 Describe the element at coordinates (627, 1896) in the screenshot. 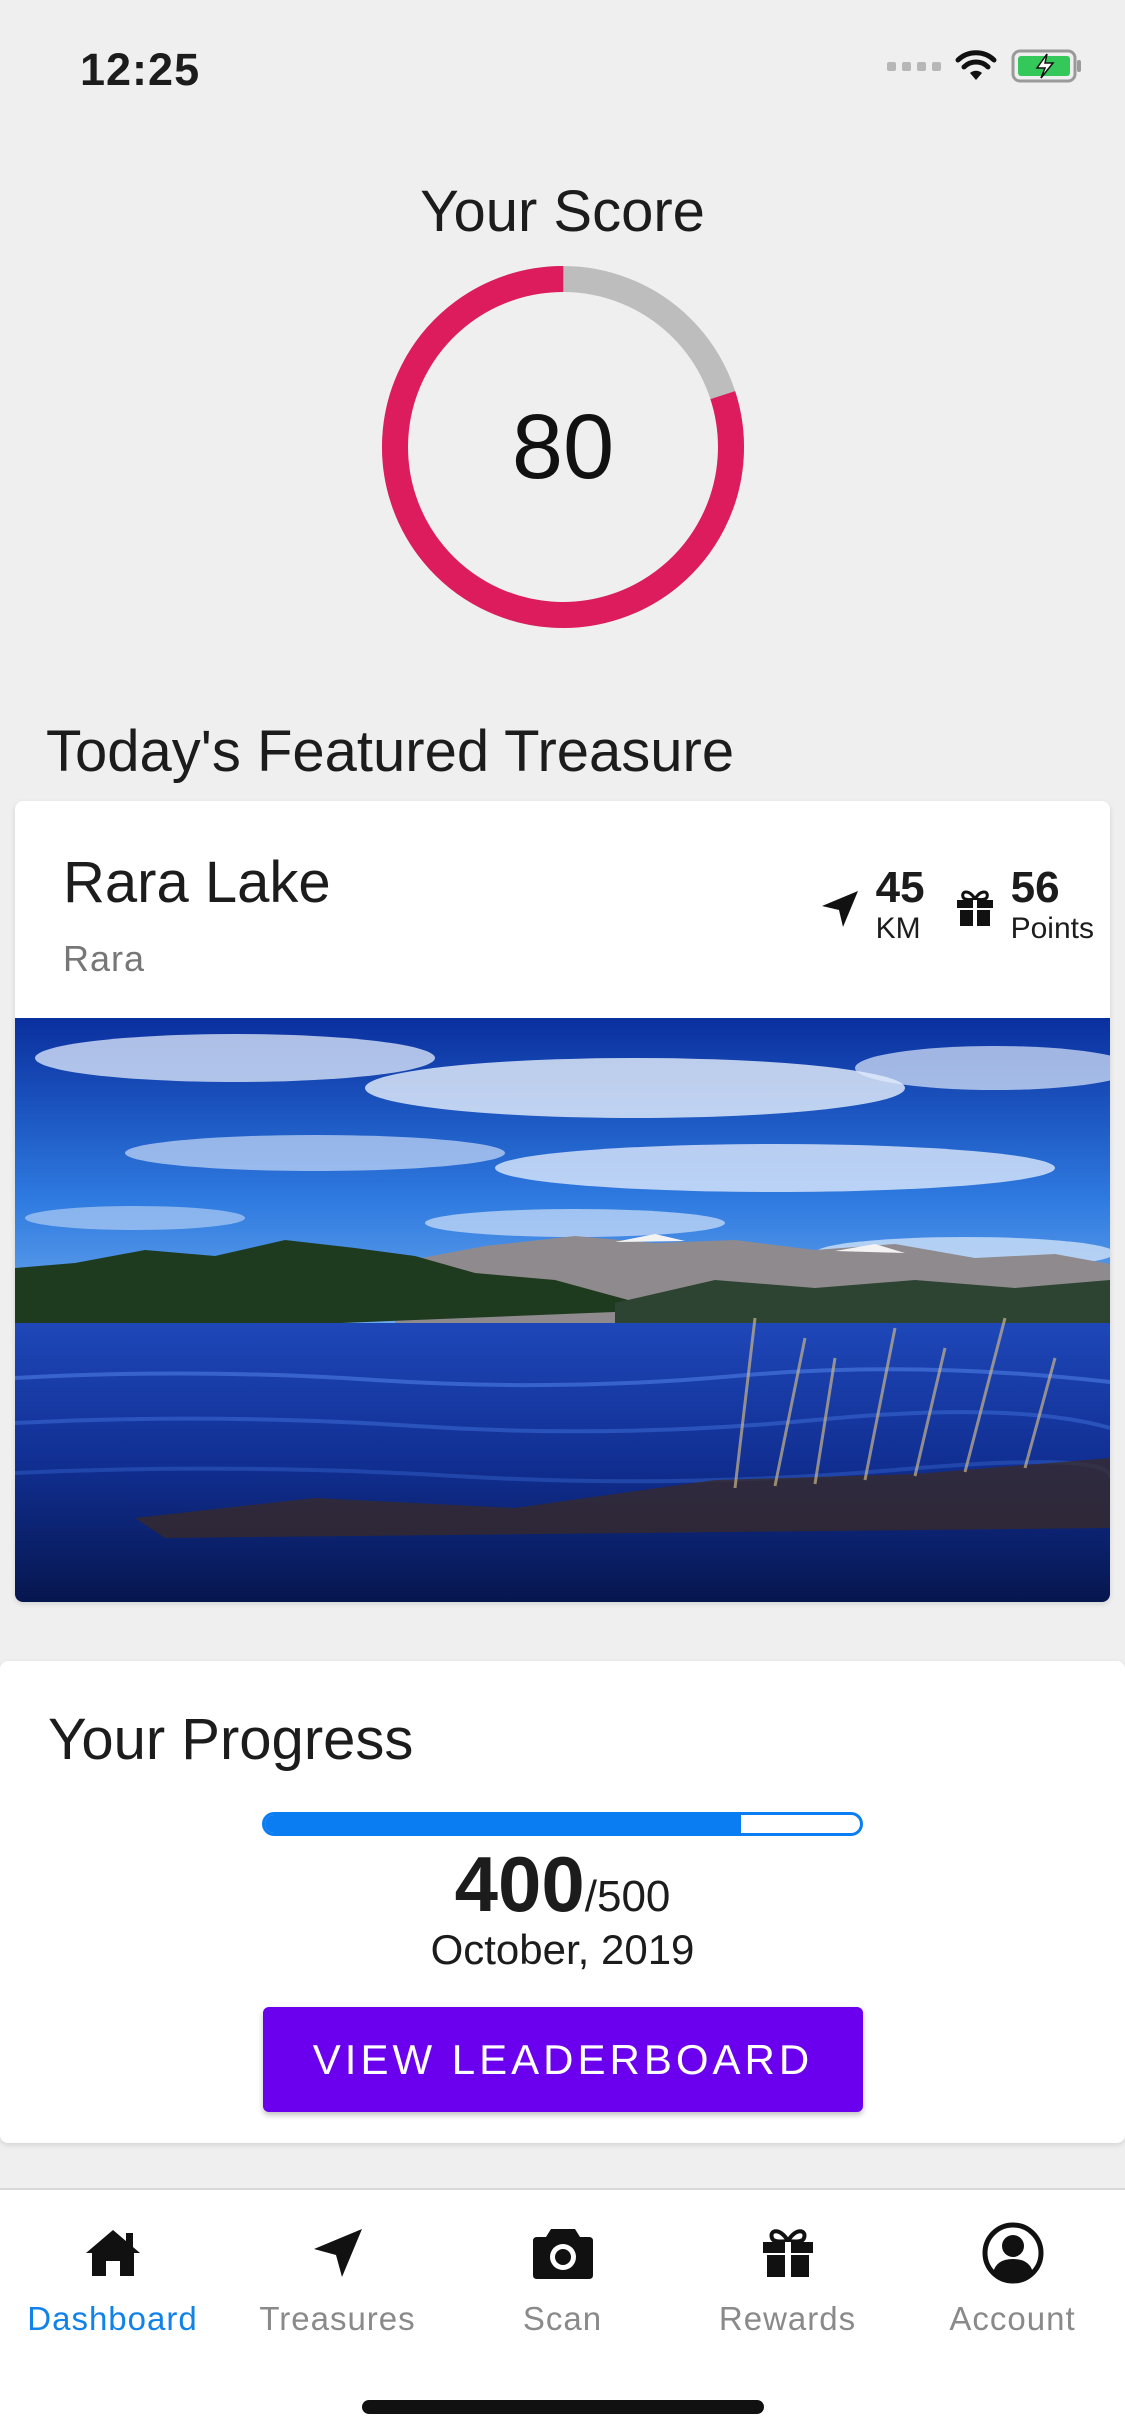

I see `progress-total: /500` at that location.